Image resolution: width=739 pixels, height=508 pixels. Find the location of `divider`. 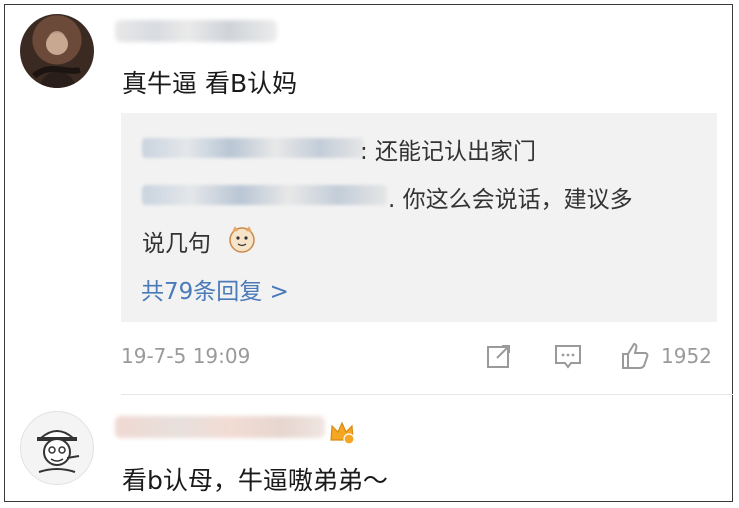

divider is located at coordinates (427, 394).